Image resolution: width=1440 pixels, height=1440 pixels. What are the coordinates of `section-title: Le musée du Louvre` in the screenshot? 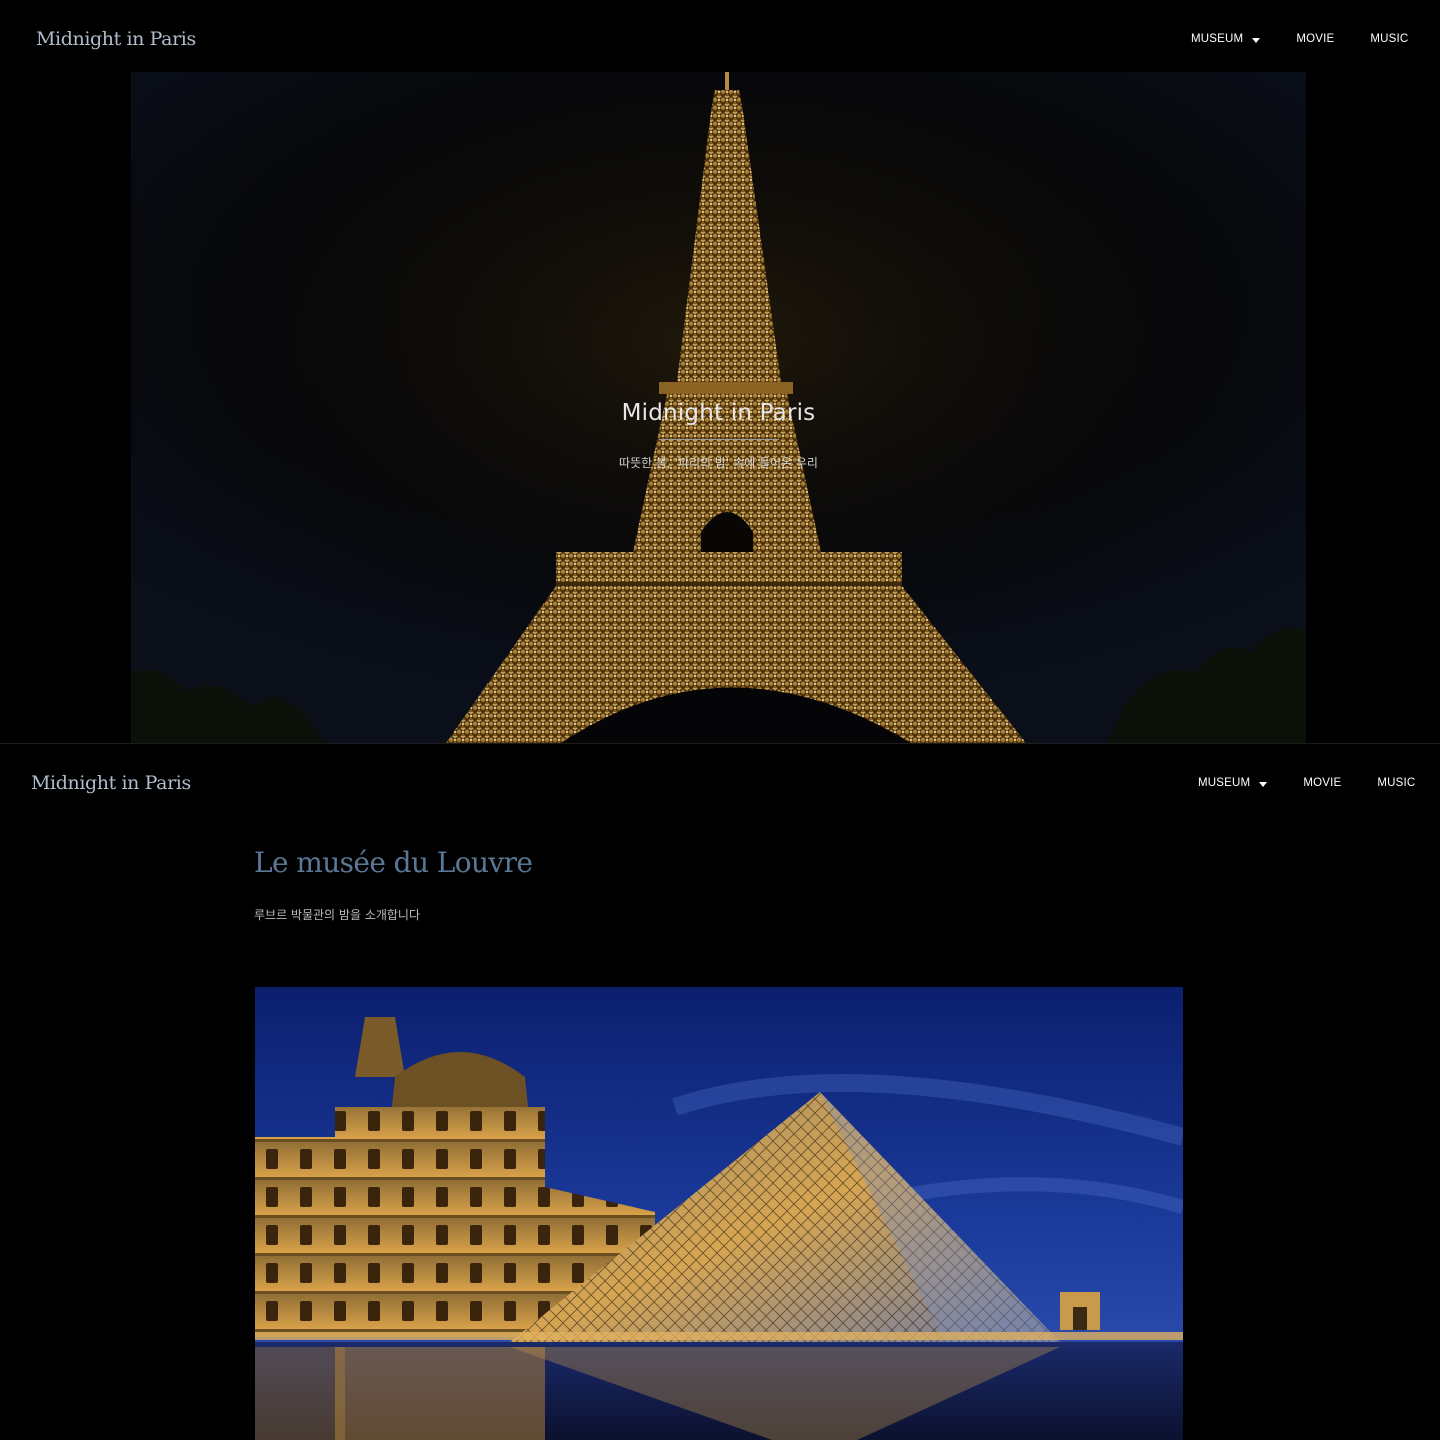 It's located at (393, 862).